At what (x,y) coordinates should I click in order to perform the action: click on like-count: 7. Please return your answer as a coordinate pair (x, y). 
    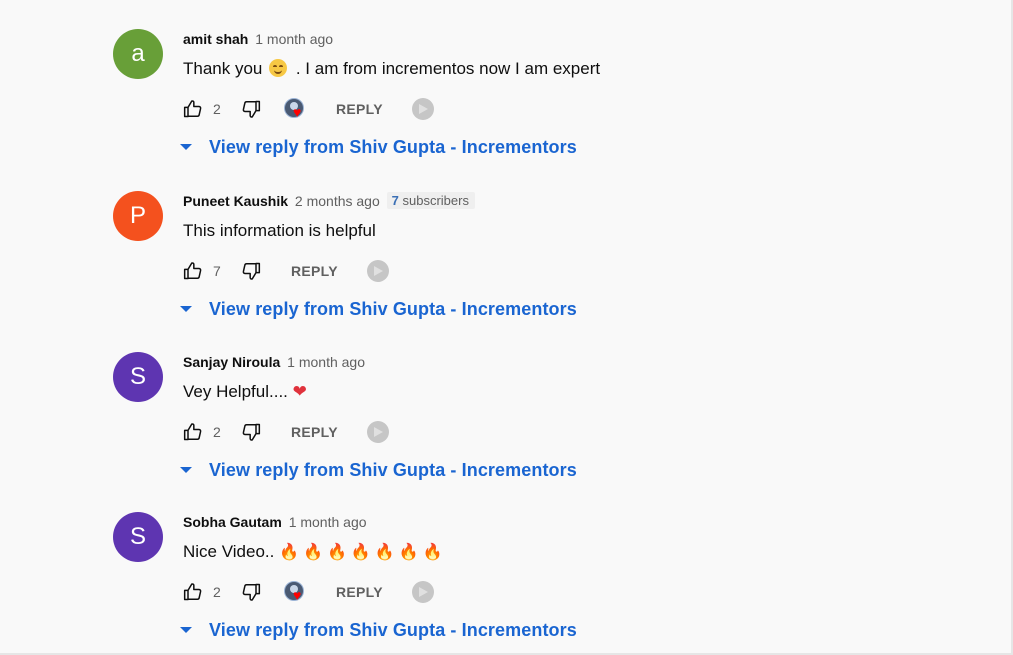
    Looking at the image, I should click on (217, 271).